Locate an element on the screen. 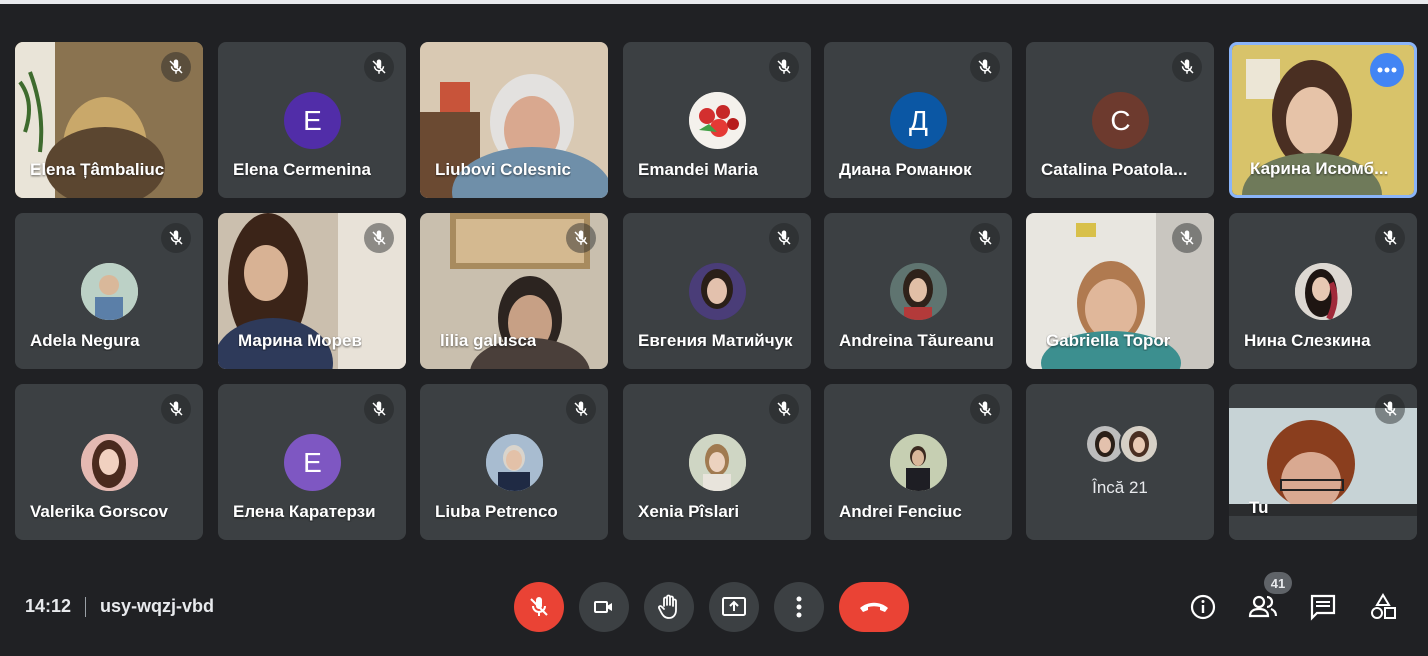 Image resolution: width=1428 pixels, height=656 pixels. more-participants-tile: Încă 21 is located at coordinates (1120, 462).